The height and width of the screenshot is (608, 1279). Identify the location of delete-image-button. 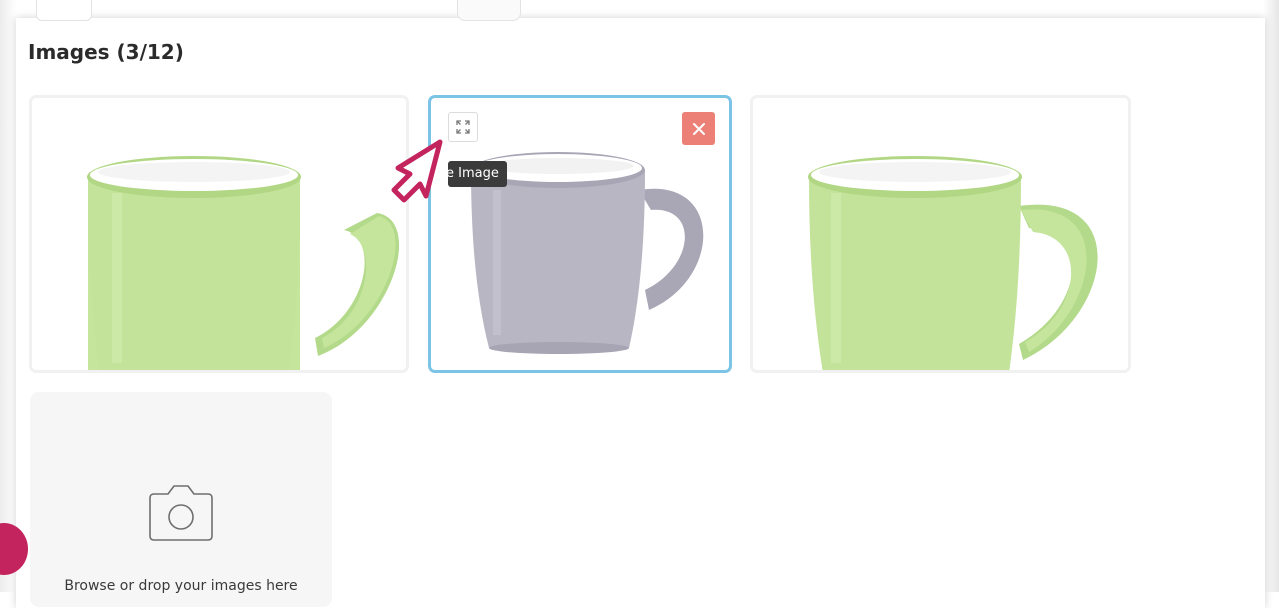
(698, 128).